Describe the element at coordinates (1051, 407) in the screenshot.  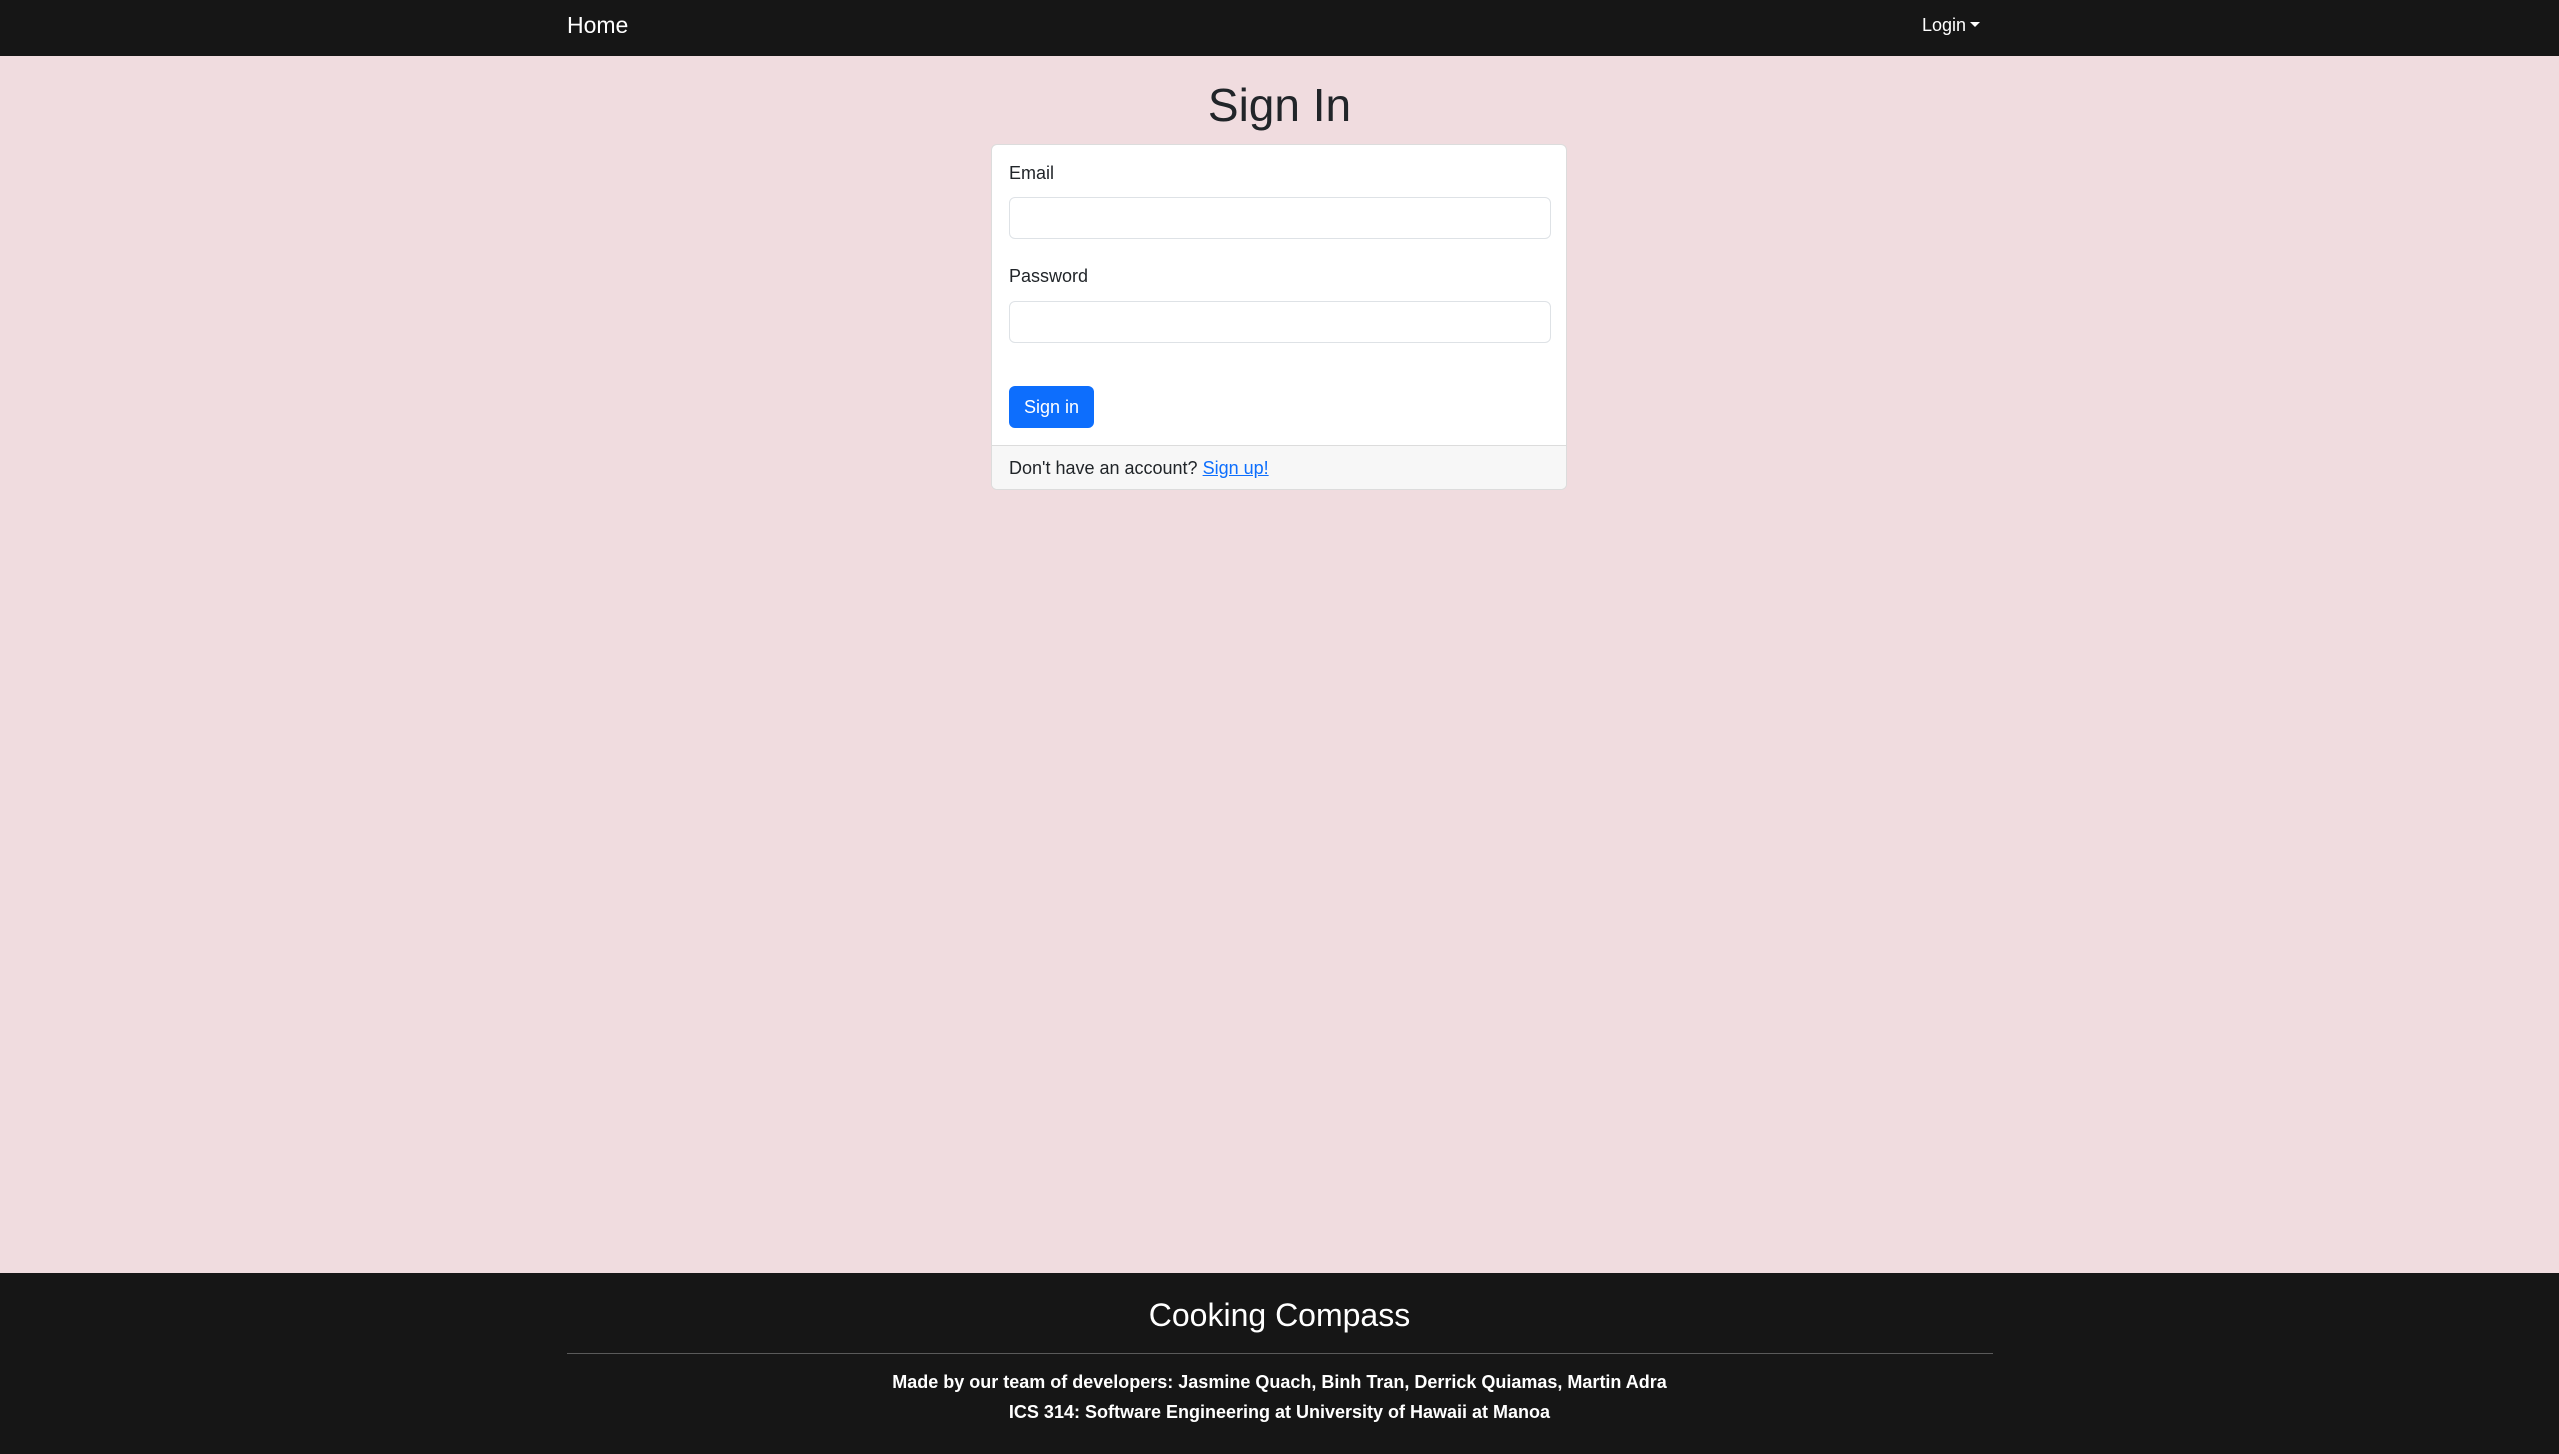
I see `sign-in-button: Sign in` at that location.